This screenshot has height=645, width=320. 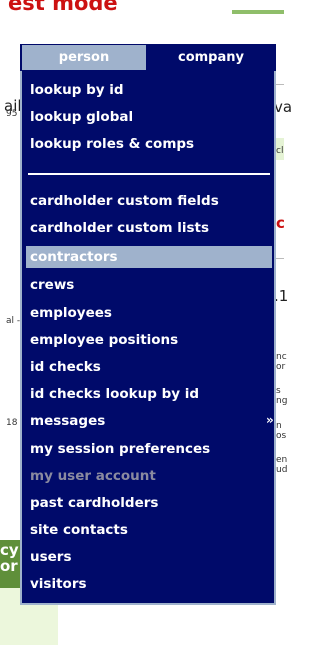 I want to click on menu-item-crews: crews, so click(x=149, y=285).